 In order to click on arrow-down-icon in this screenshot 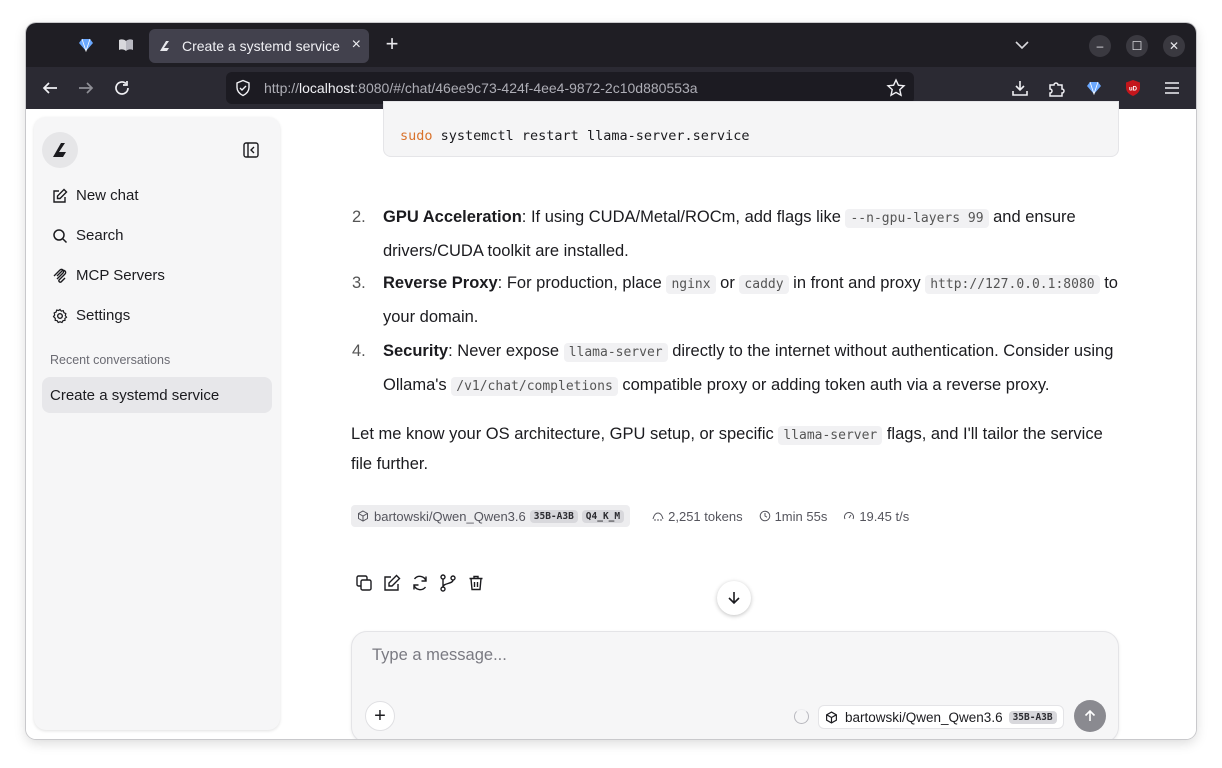, I will do `click(734, 598)`.